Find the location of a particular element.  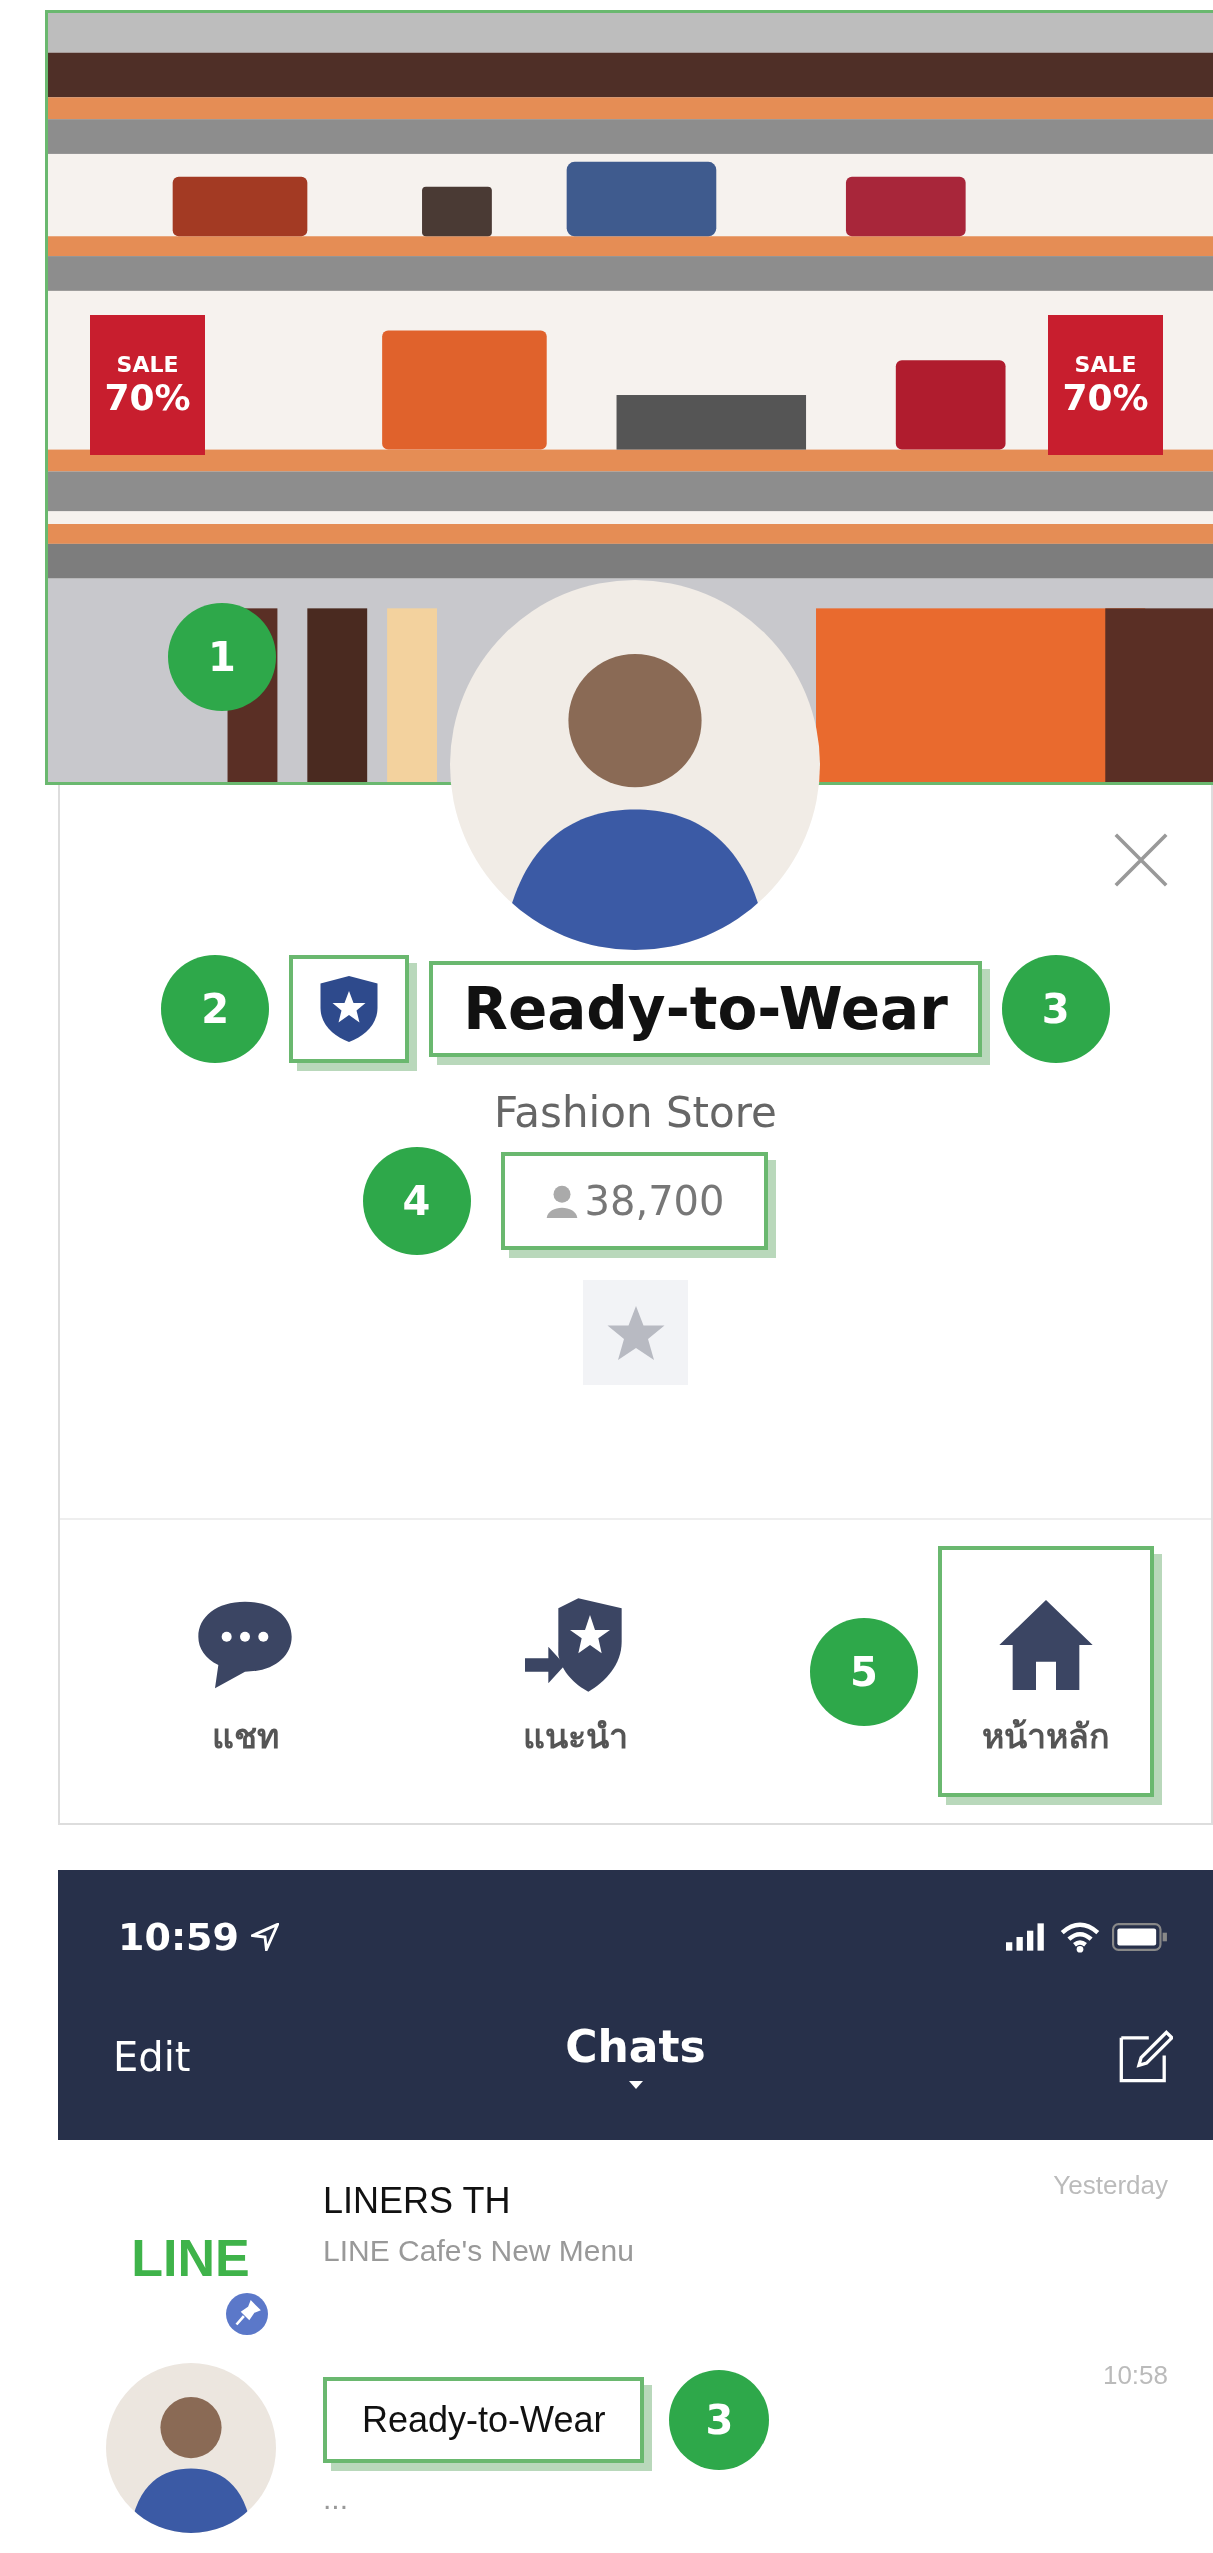

chat-time: 10:58 is located at coordinates (1135, 2375).